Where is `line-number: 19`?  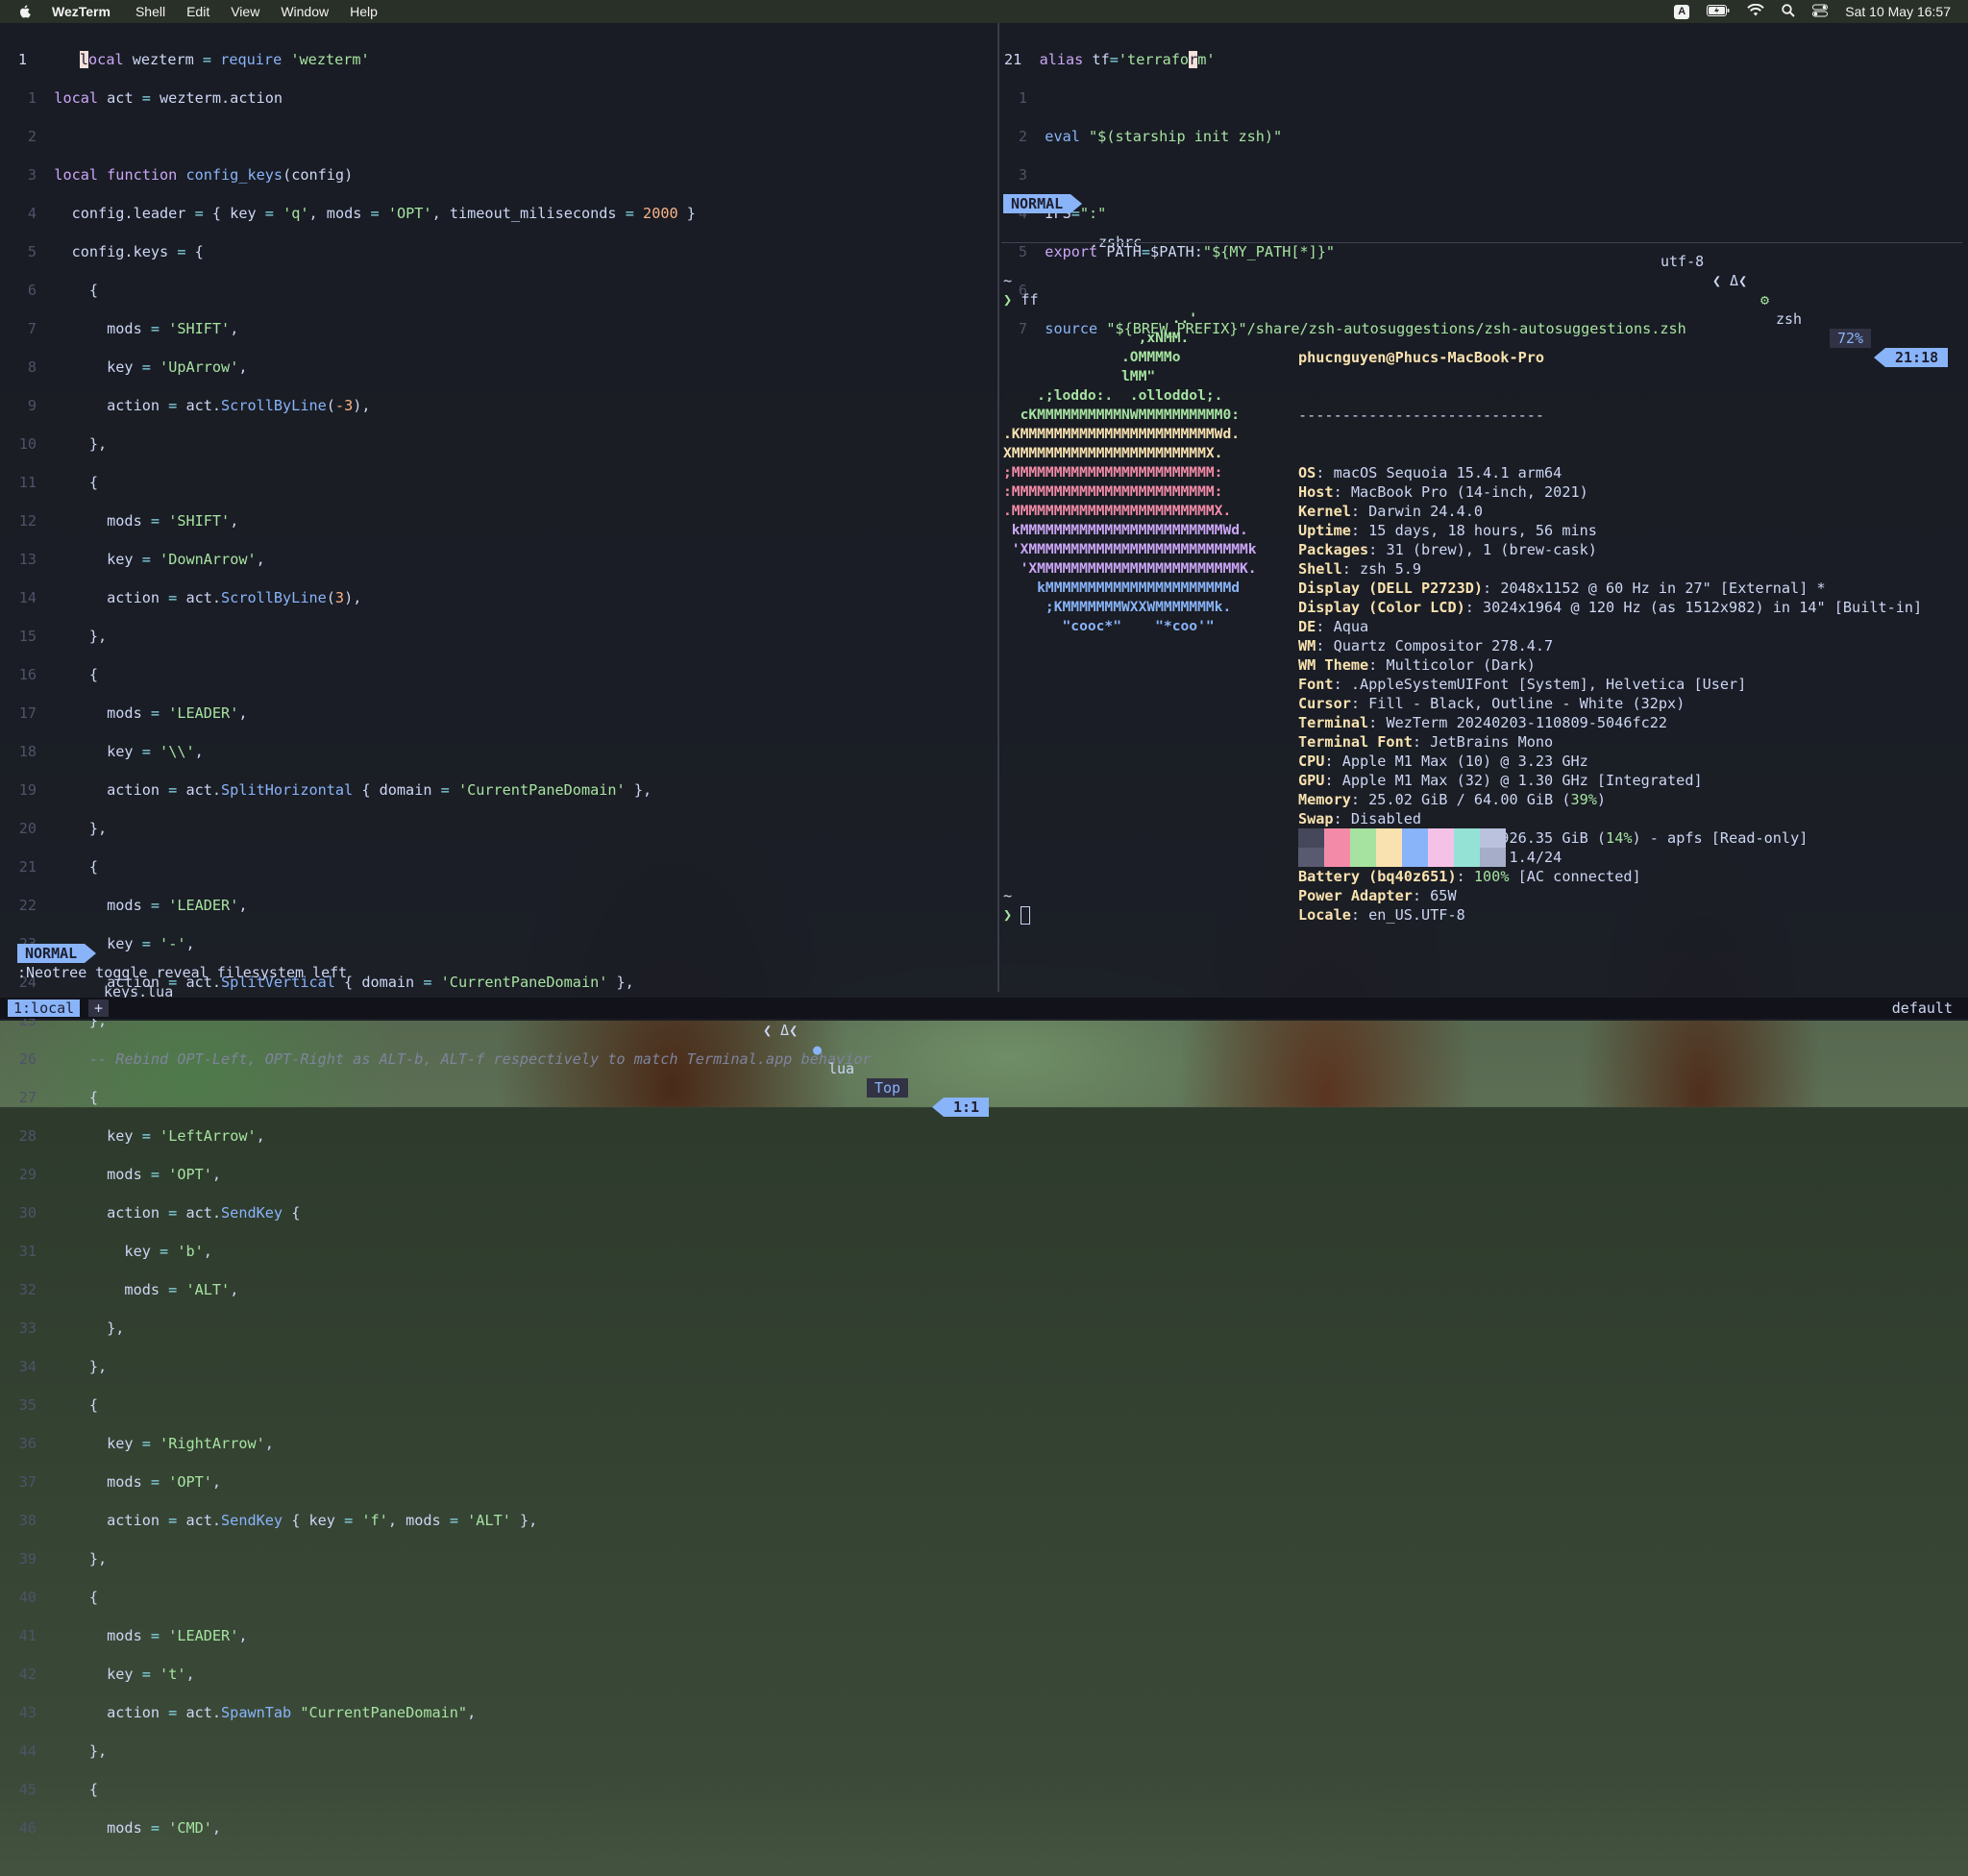
line-number: 19 is located at coordinates (28, 790).